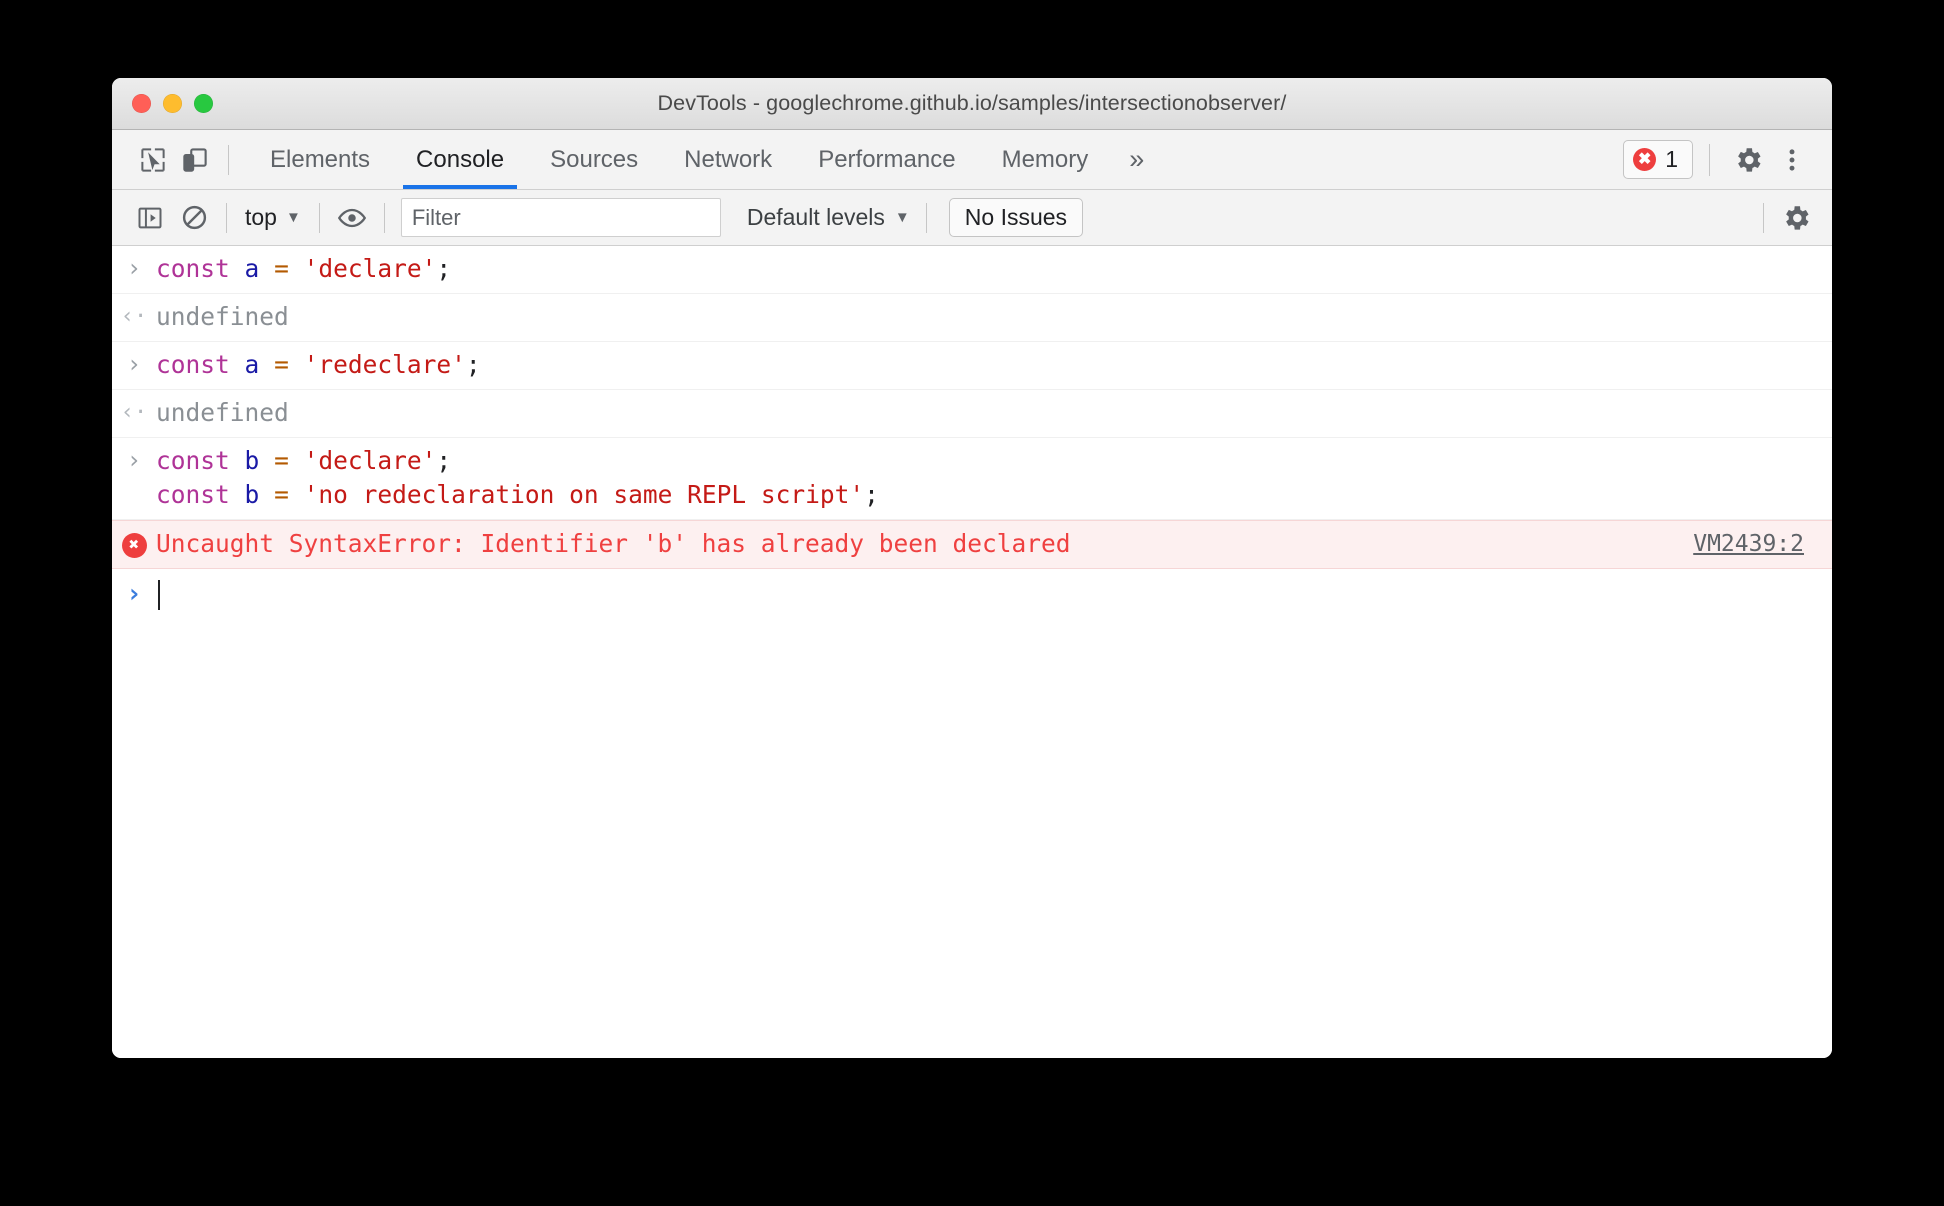 Image resolution: width=1944 pixels, height=1206 pixels. Describe the element at coordinates (150, 218) in the screenshot. I see `console-sidebar-icon` at that location.